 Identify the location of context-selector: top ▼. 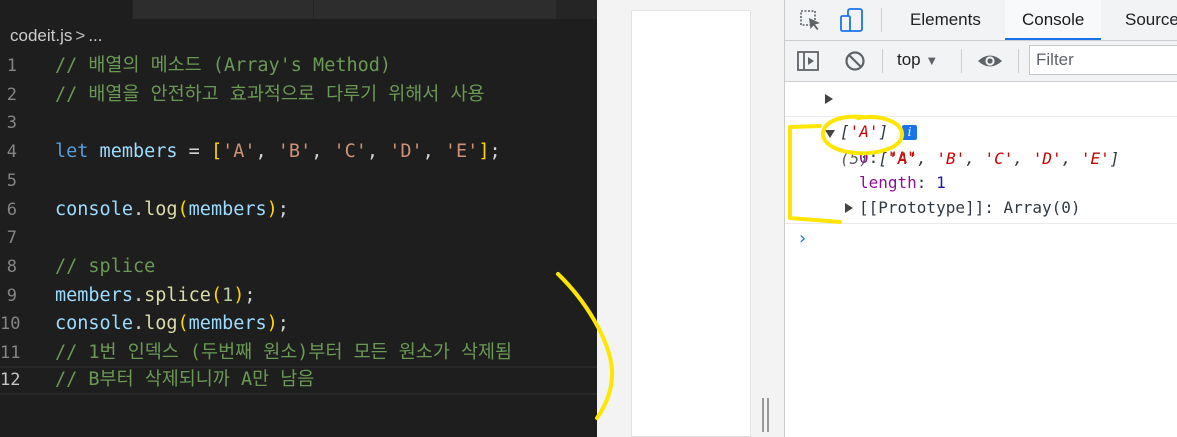
(917, 60).